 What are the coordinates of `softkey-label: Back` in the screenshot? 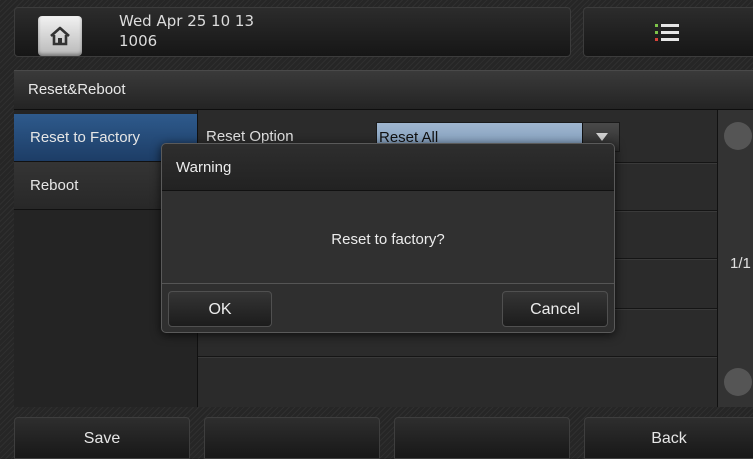 It's located at (669, 438).